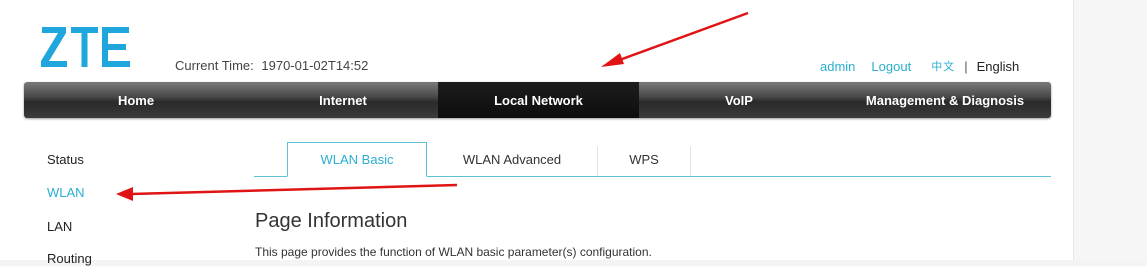  I want to click on page-title: Page Information, so click(331, 221).